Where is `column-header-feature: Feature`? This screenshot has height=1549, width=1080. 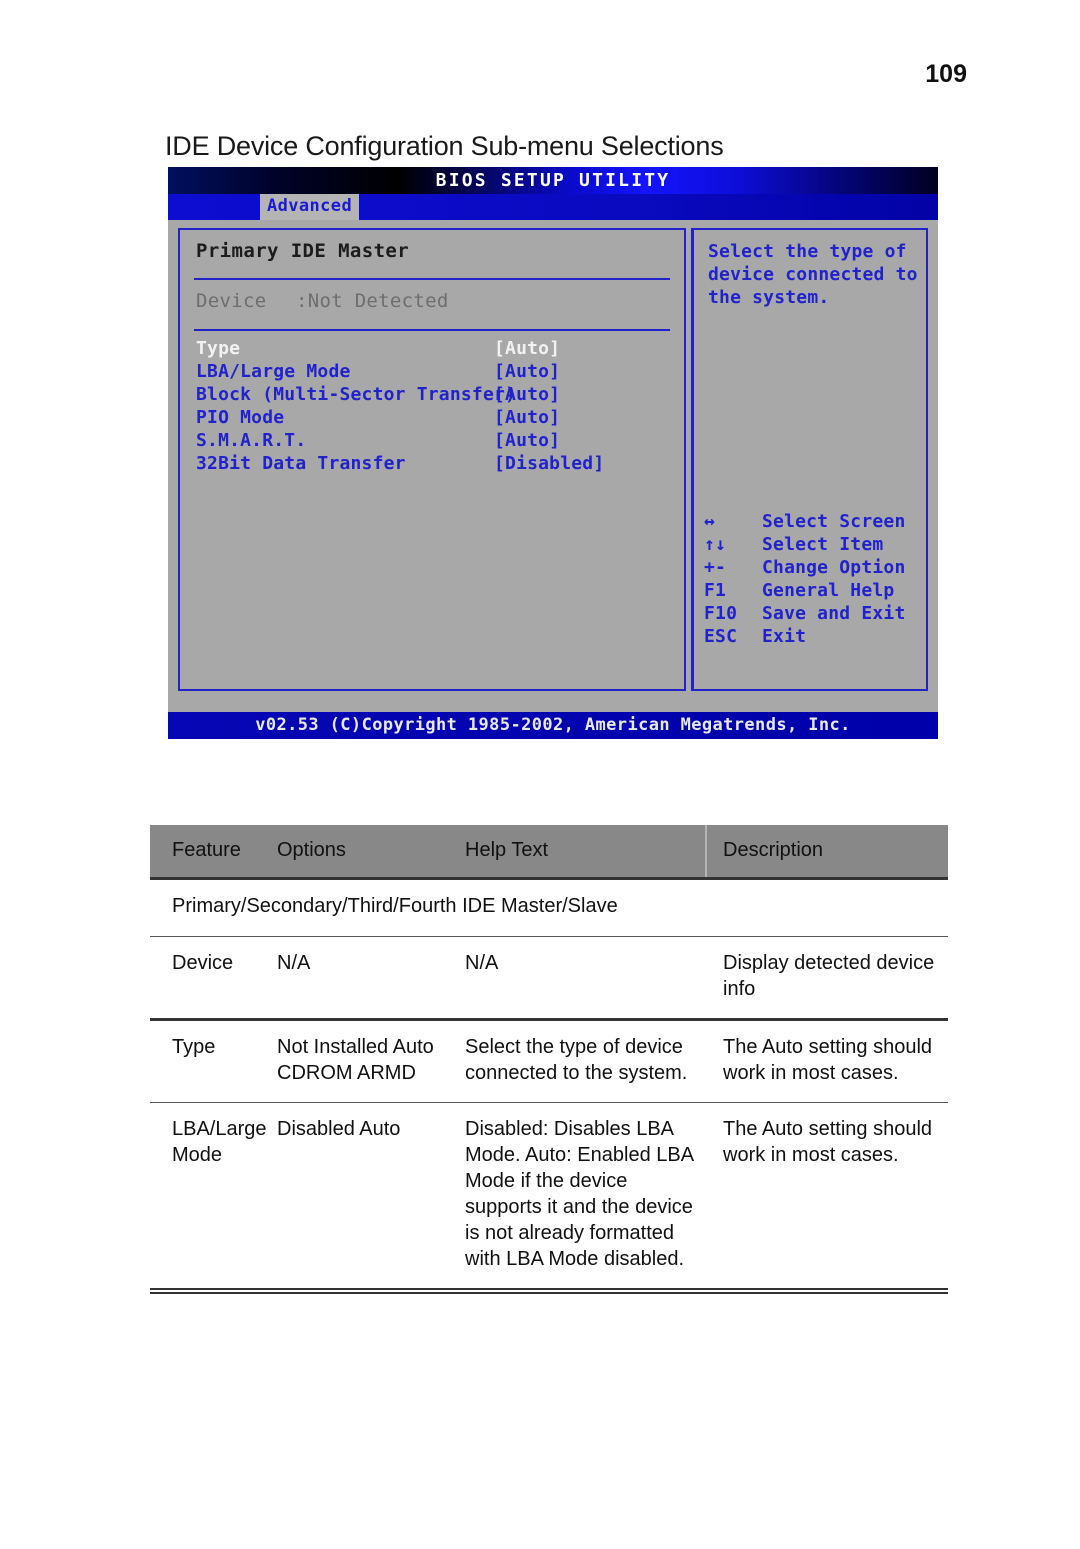 column-header-feature: Feature is located at coordinates (206, 850).